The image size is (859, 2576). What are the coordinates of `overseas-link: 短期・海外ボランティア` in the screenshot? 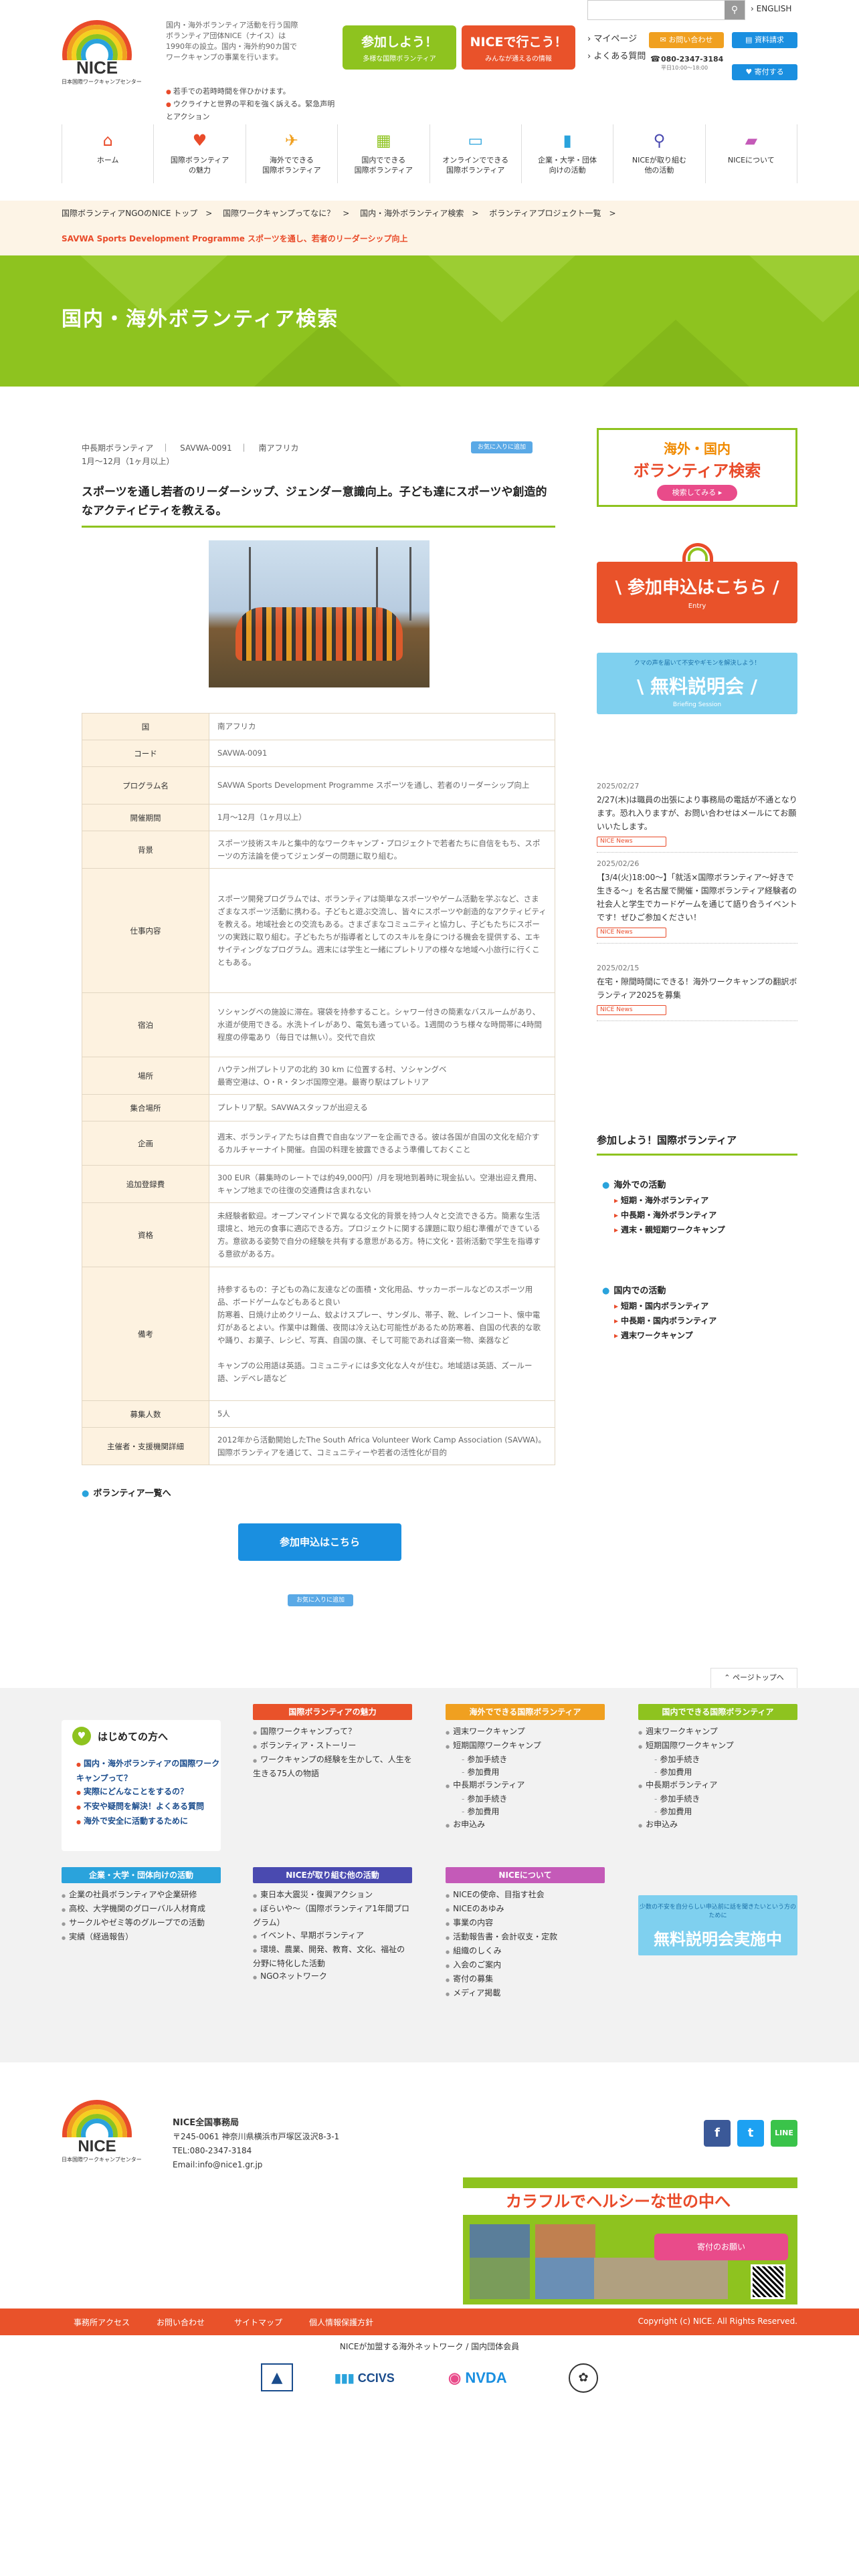 It's located at (699, 1200).